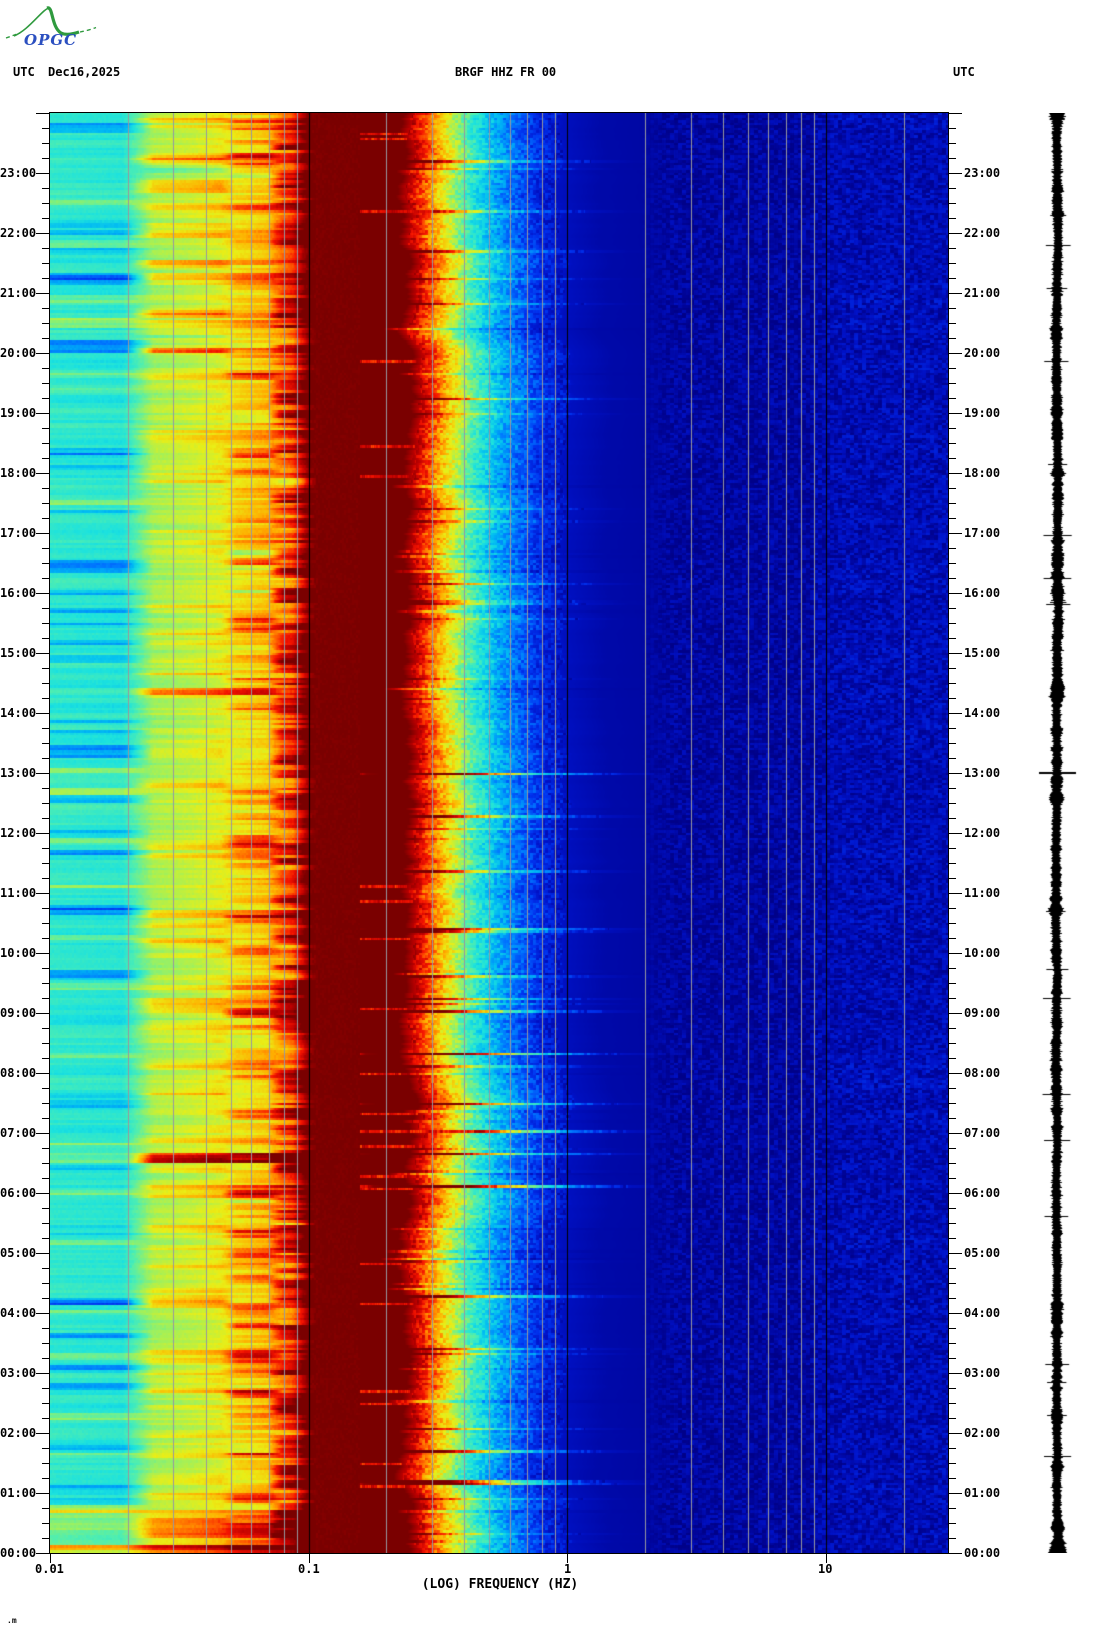  What do you see at coordinates (18, 773) in the screenshot?
I see `y-hour-label-left: 13:00` at bounding box center [18, 773].